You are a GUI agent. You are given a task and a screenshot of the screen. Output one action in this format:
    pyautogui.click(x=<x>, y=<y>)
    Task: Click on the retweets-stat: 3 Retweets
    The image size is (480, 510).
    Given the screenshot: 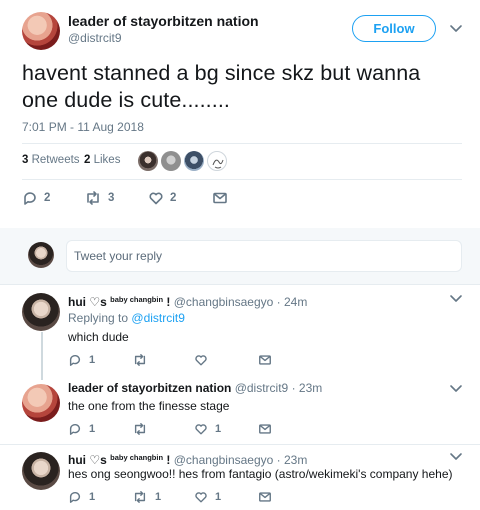 What is the action you would take?
    pyautogui.click(x=51, y=160)
    